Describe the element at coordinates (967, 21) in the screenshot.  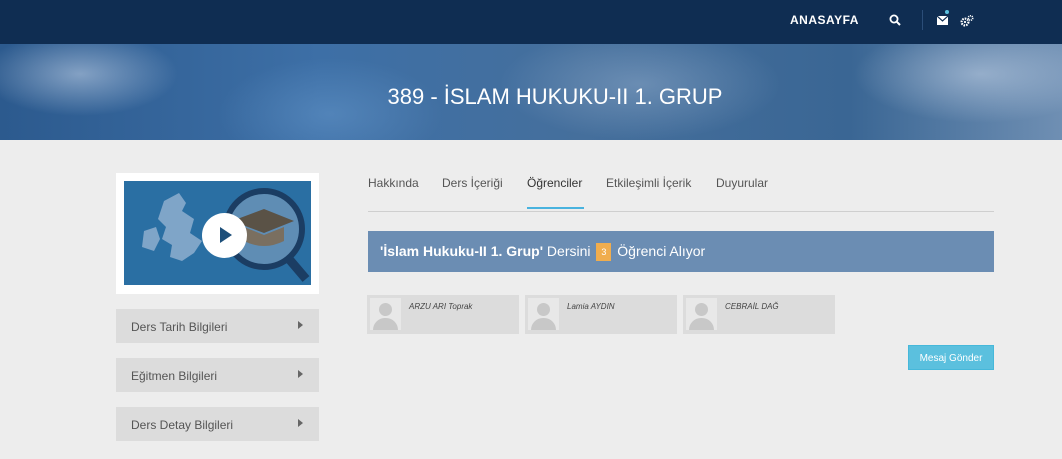
I see `settings-icon` at that location.